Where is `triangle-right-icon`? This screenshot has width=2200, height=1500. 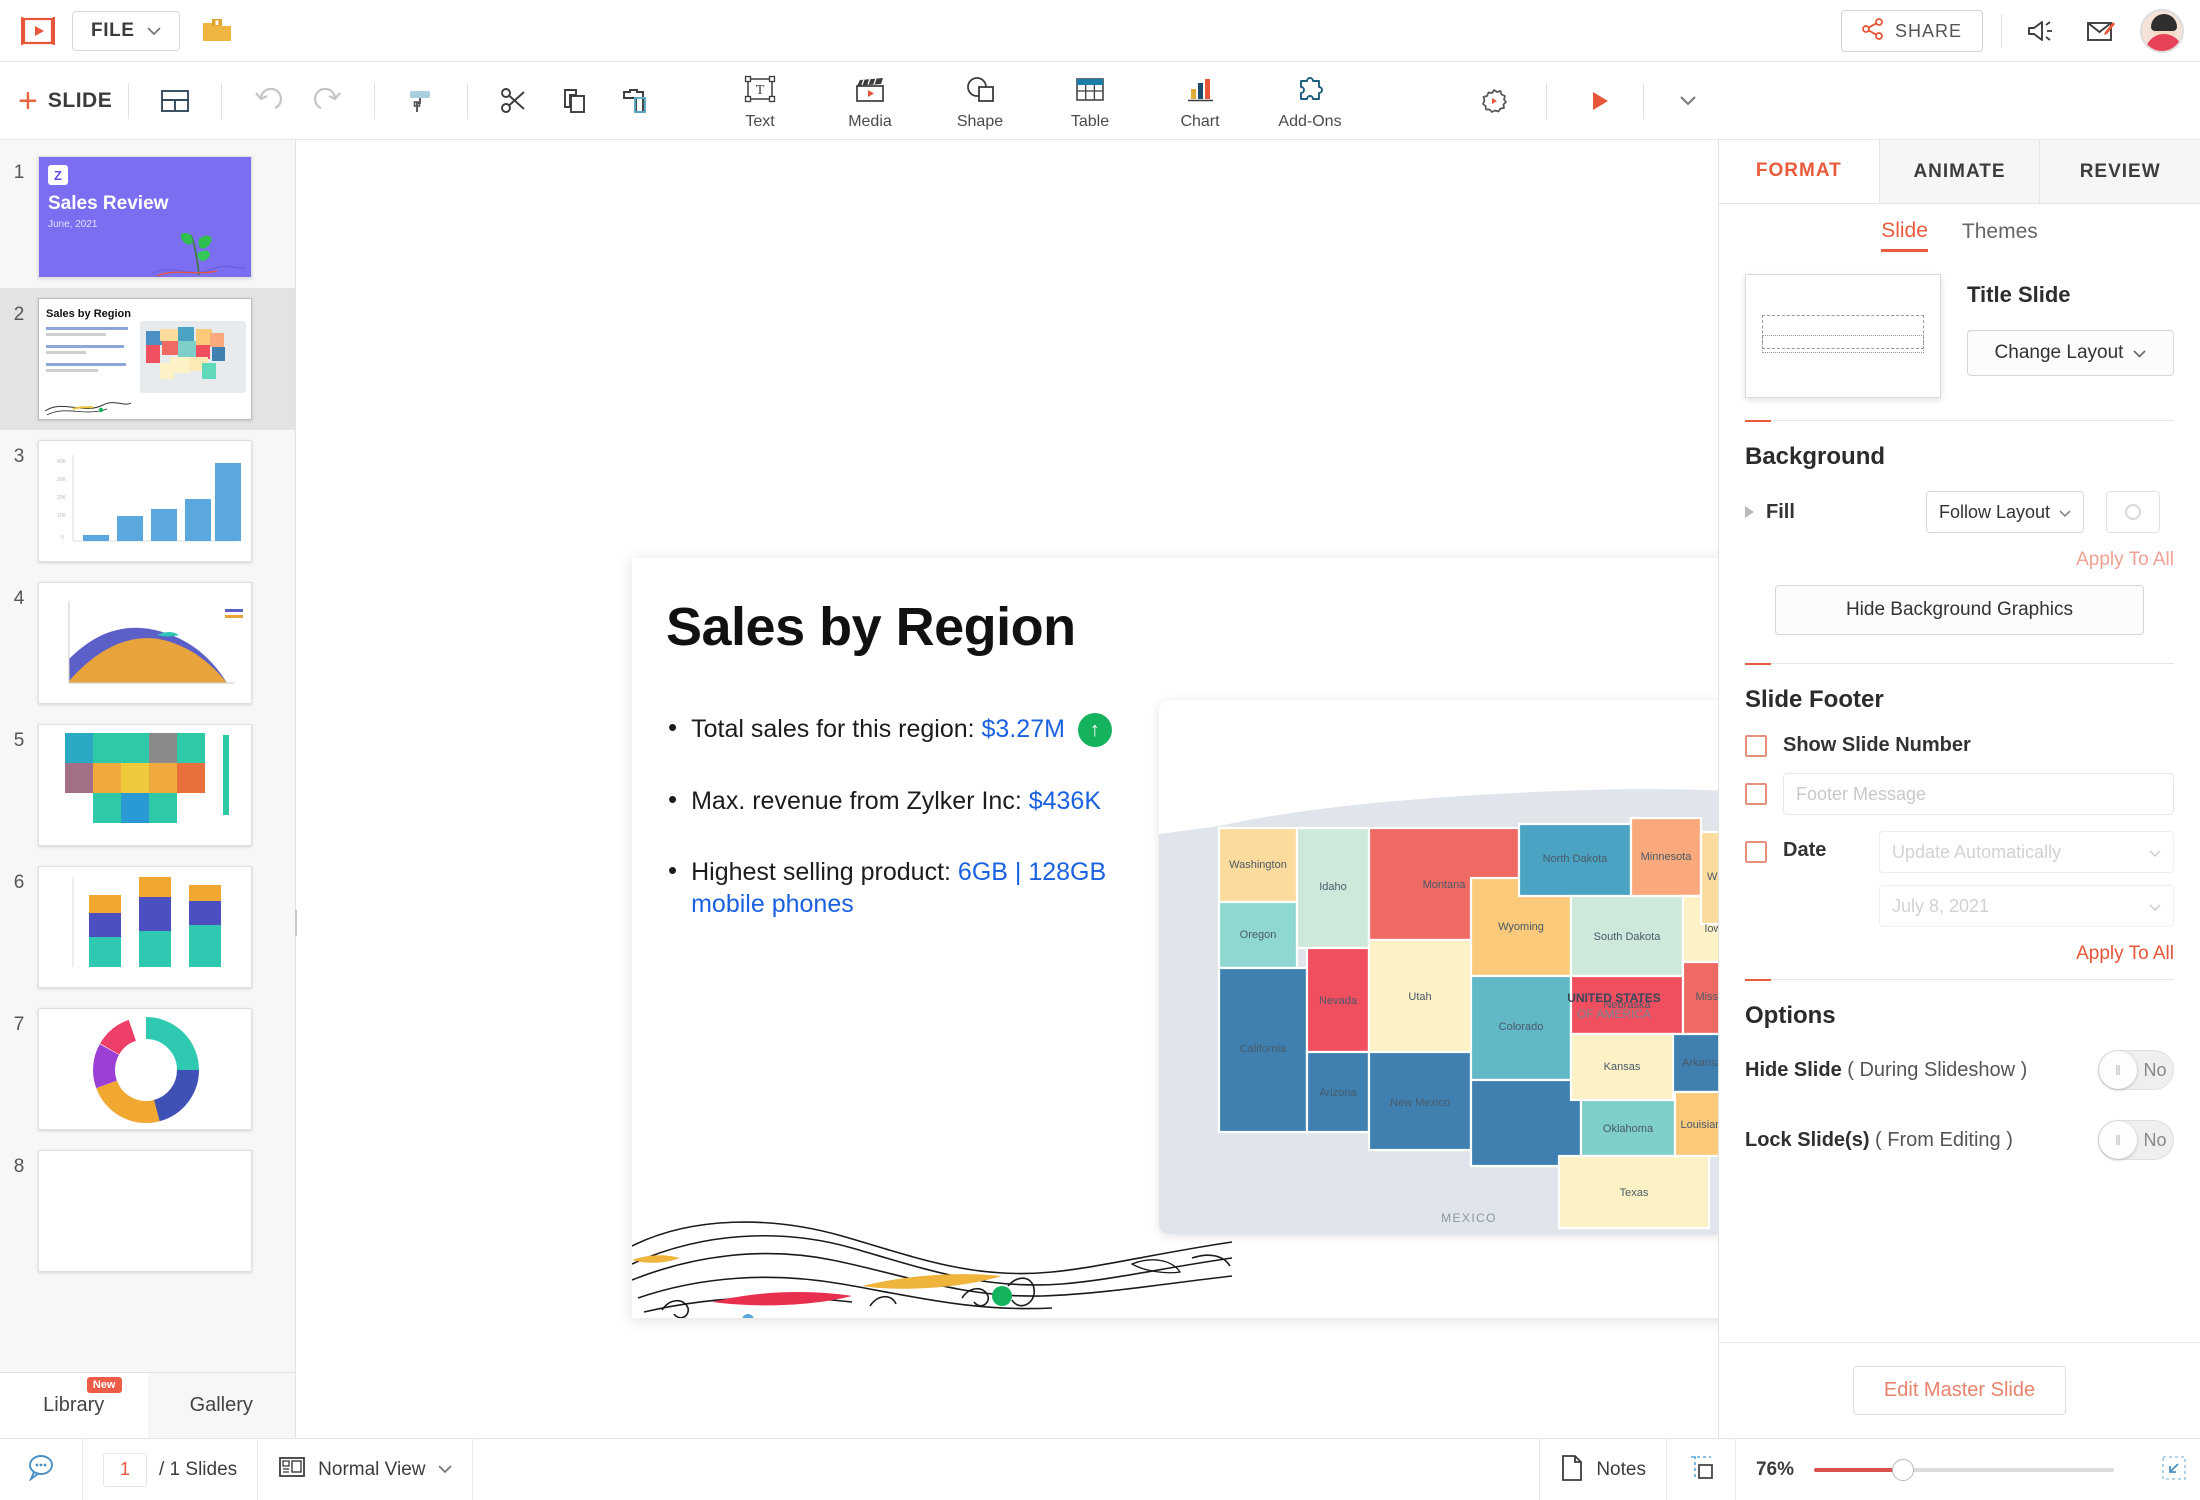
triangle-right-icon is located at coordinates (1749, 512).